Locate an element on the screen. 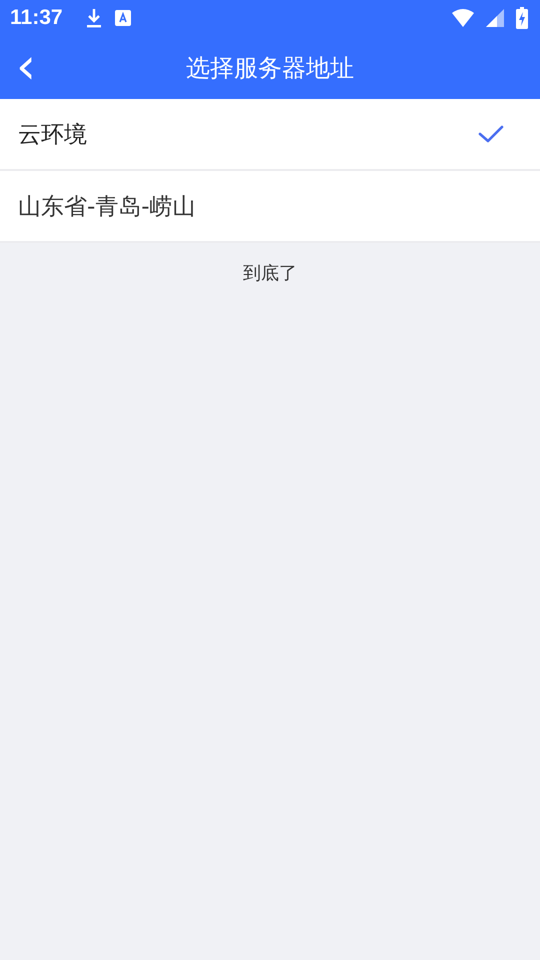  end-of-list-text: 到底了 is located at coordinates (270, 273).